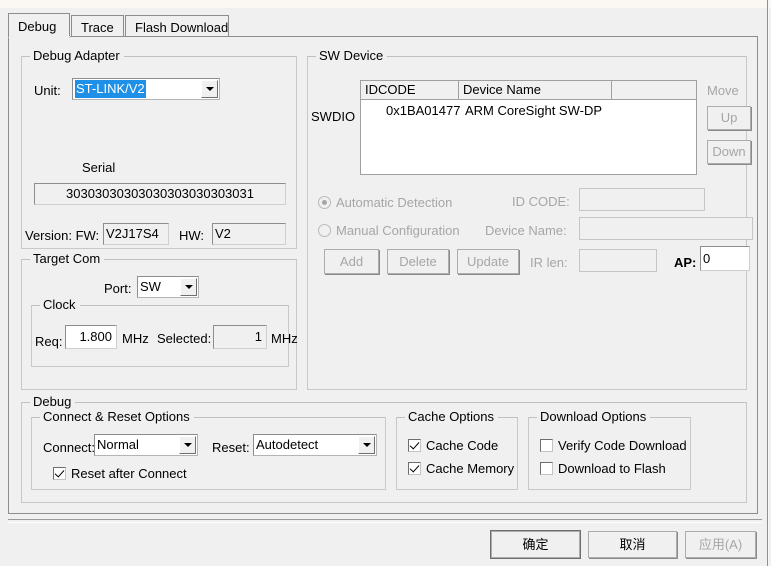 The width and height of the screenshot is (771, 566). I want to click on checkbox-reset-after-connect: Reset after Connect, so click(120, 474).